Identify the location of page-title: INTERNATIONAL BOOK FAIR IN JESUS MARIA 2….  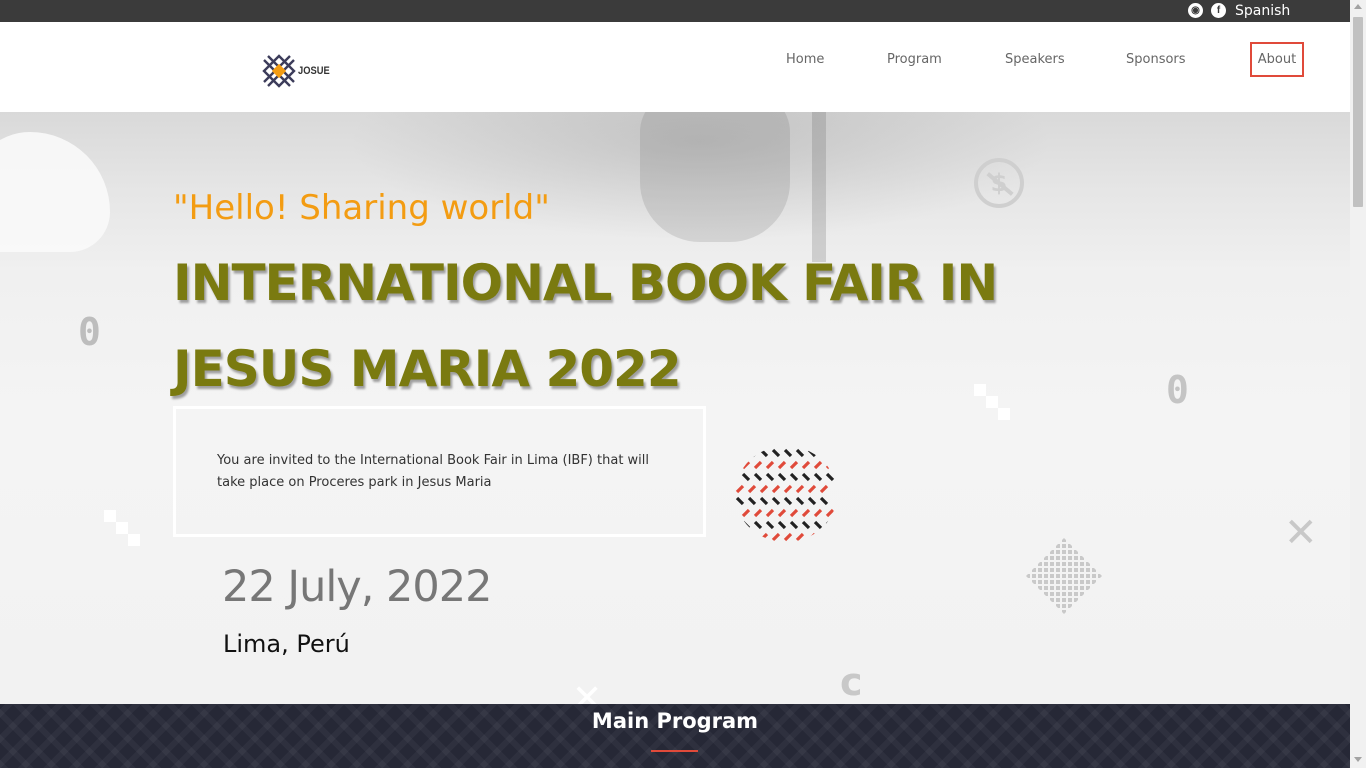
(585, 326).